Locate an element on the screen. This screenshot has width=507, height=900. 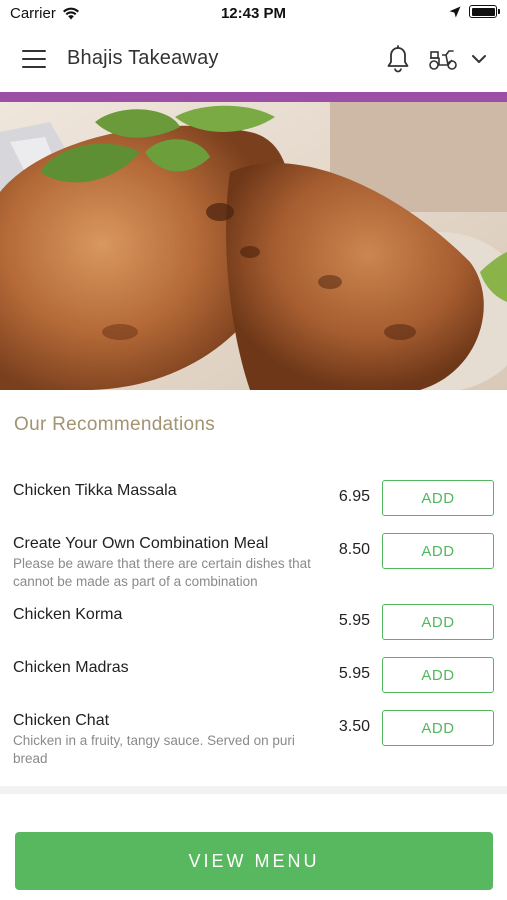
section-divider is located at coordinates (253, 790).